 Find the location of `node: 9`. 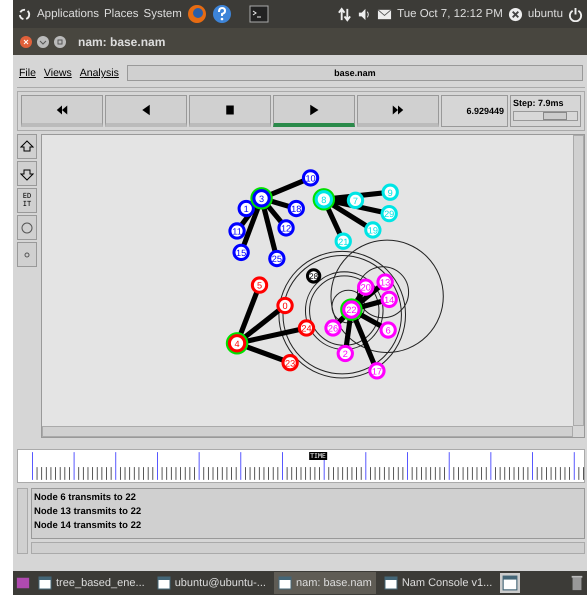

node: 9 is located at coordinates (390, 192).